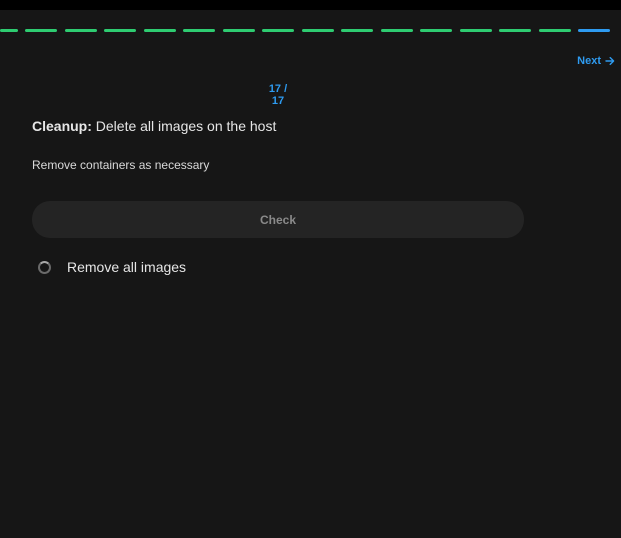 The width and height of the screenshot is (621, 538). Describe the element at coordinates (44, 267) in the screenshot. I see `pending-ring-icon` at that location.